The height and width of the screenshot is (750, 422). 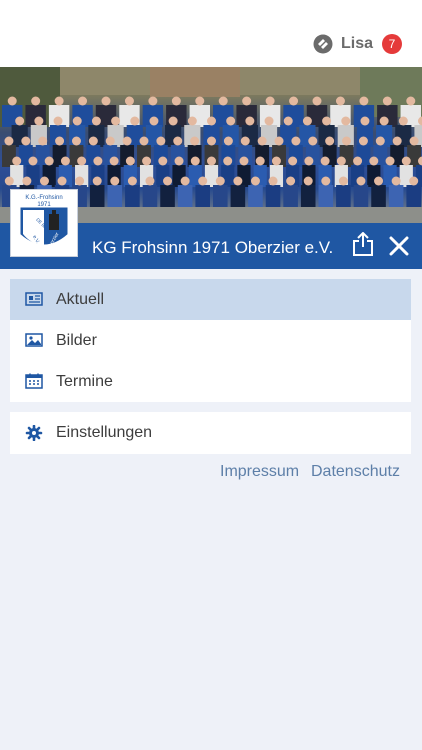 What do you see at coordinates (34, 433) in the screenshot?
I see `gear-icon` at bounding box center [34, 433].